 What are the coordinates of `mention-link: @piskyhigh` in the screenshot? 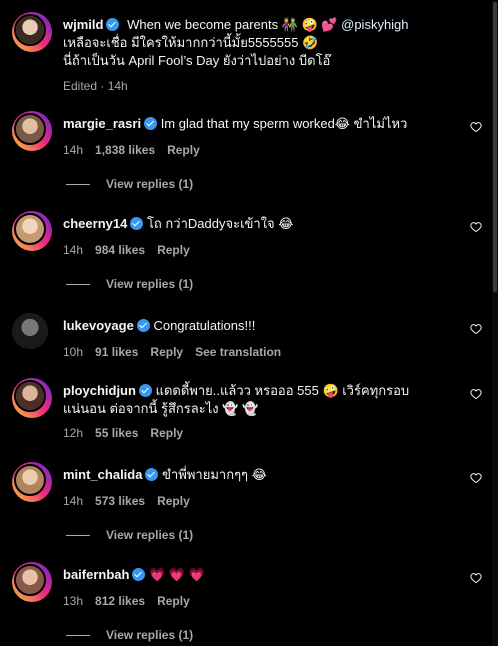 It's located at (374, 24).